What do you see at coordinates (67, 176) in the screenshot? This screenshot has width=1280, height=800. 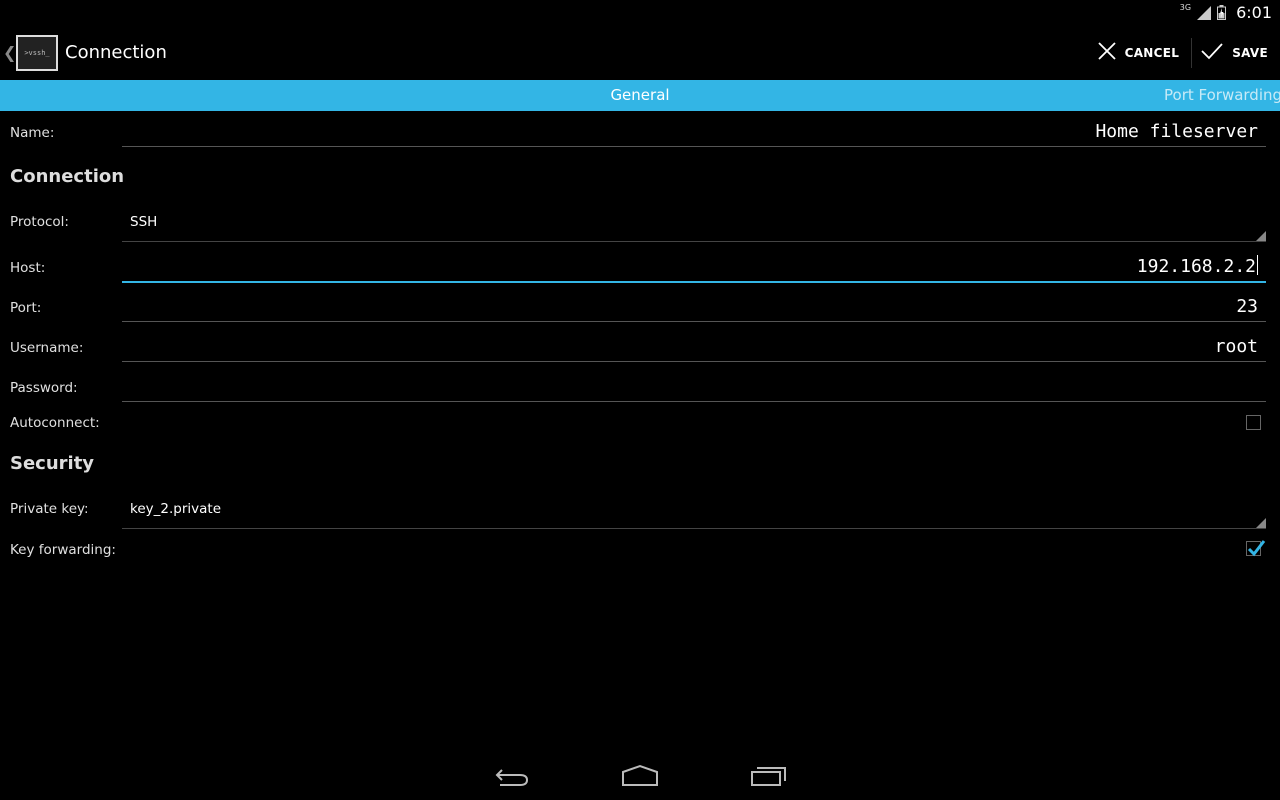 I see `section-connection: Connection` at bounding box center [67, 176].